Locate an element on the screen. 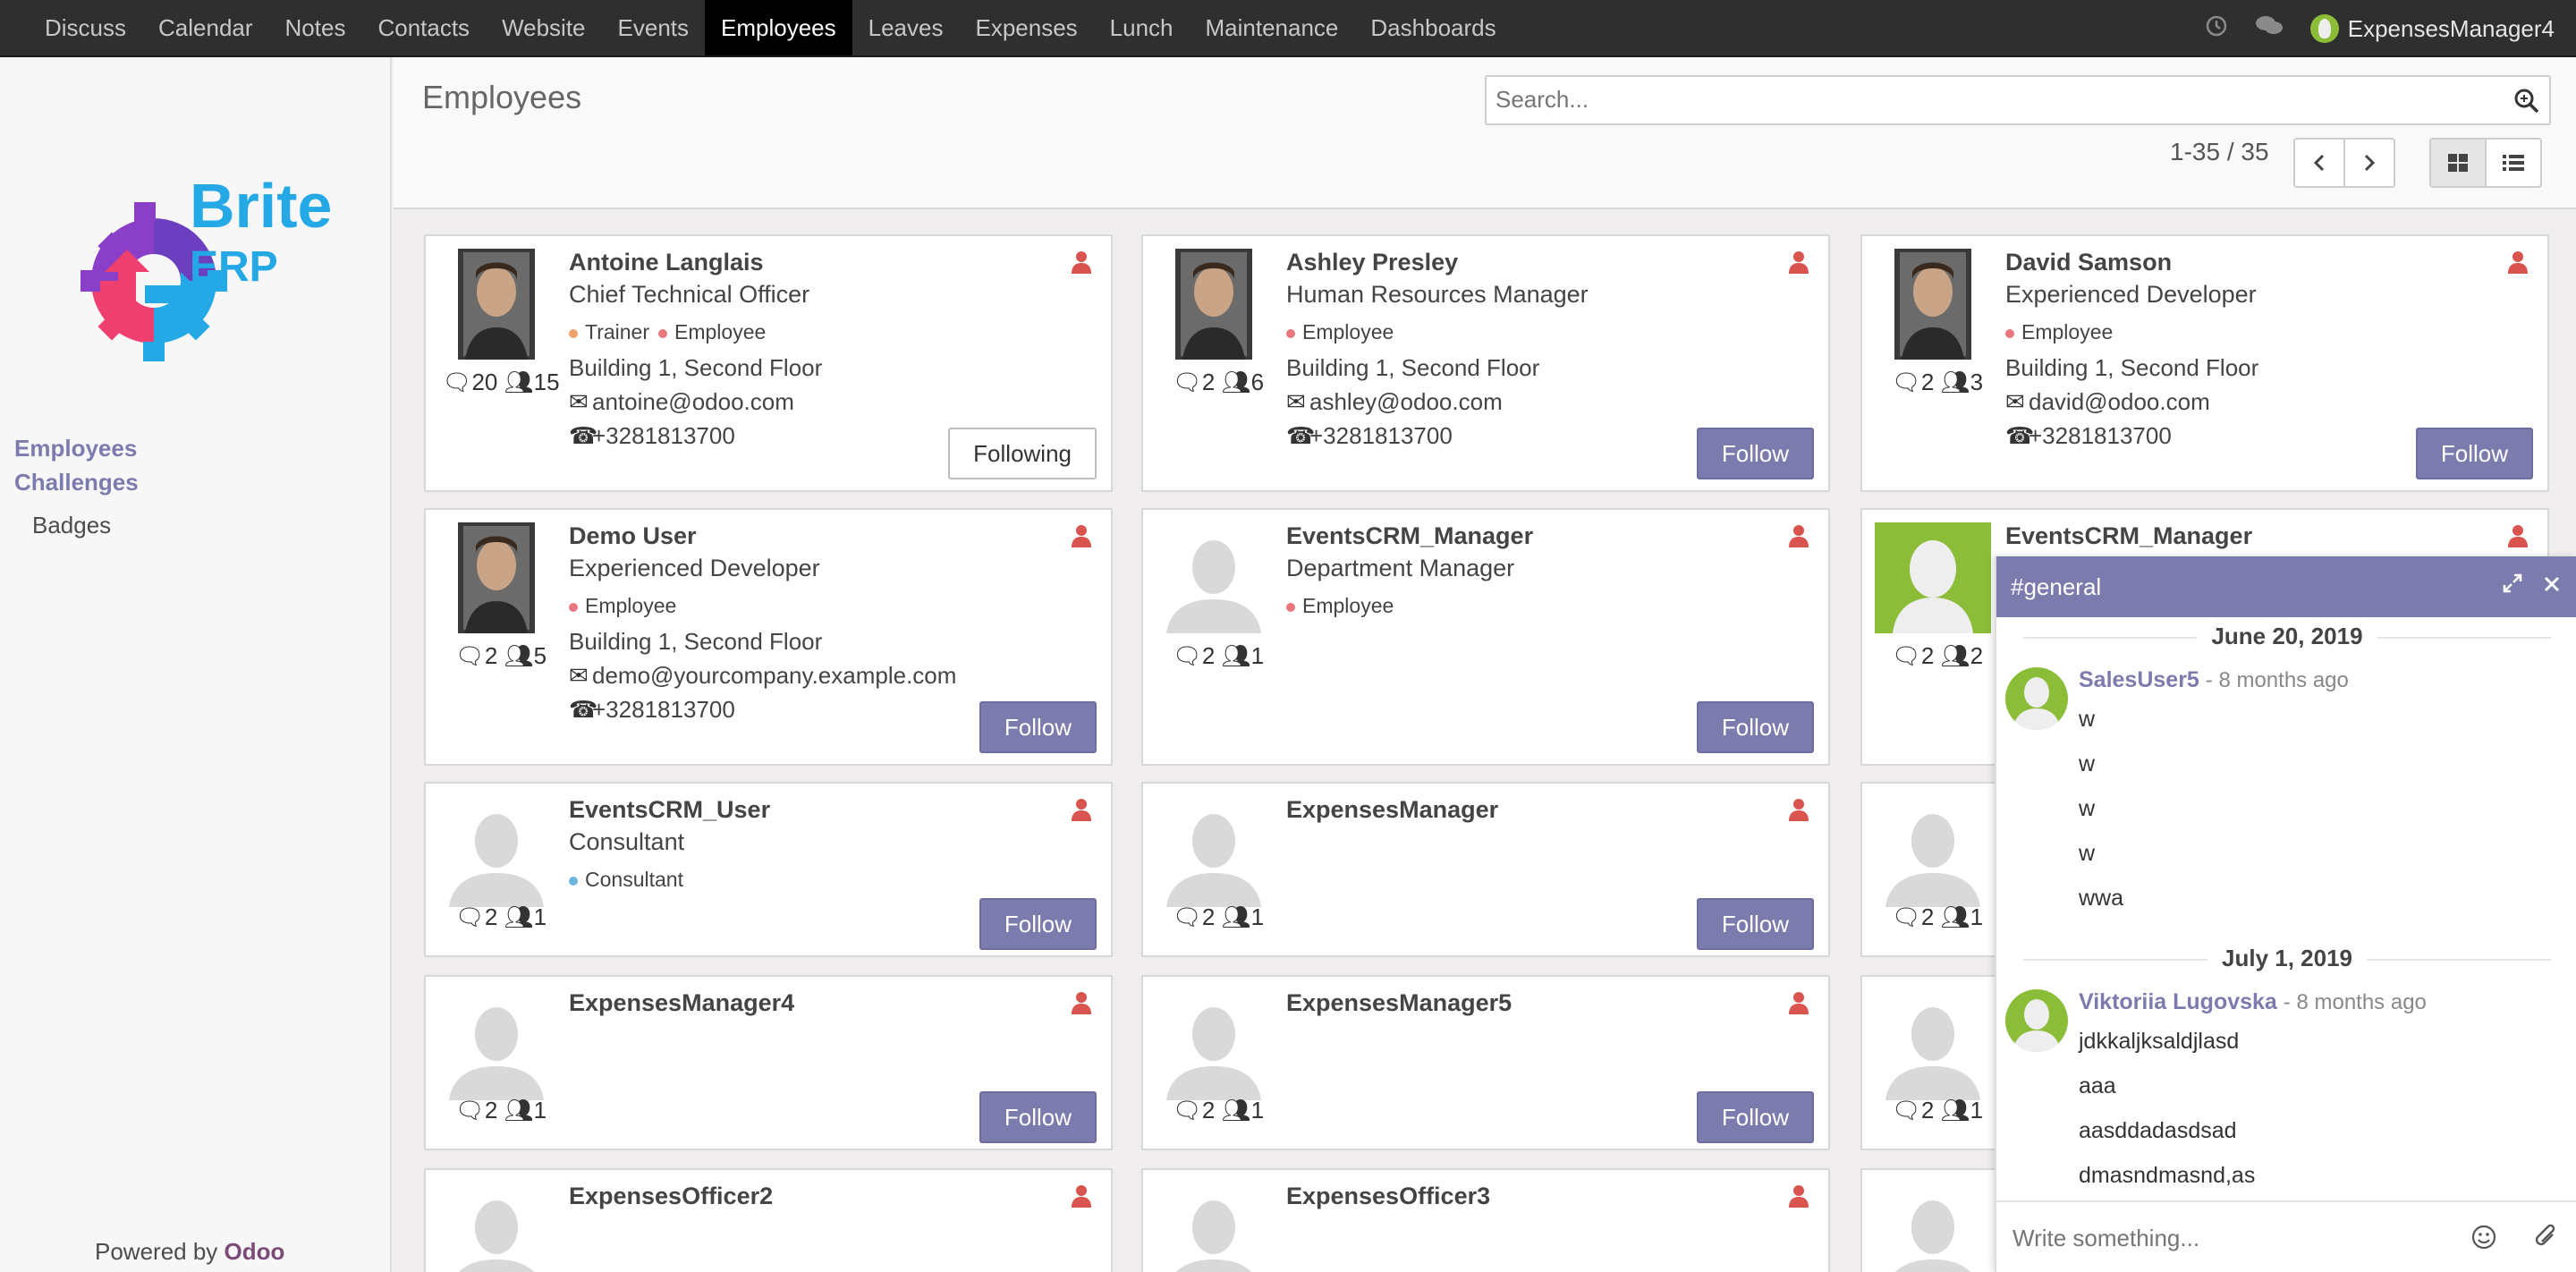 This screenshot has height=1272, width=2576. menu-item-calendar: Calendar is located at coordinates (205, 27).